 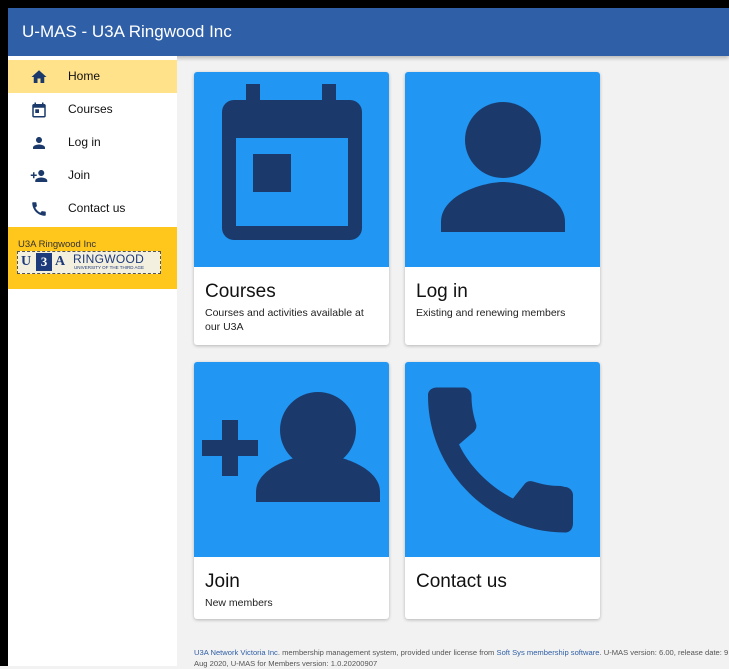 What do you see at coordinates (60, 261) in the screenshot?
I see `logo-letter-a: A` at bounding box center [60, 261].